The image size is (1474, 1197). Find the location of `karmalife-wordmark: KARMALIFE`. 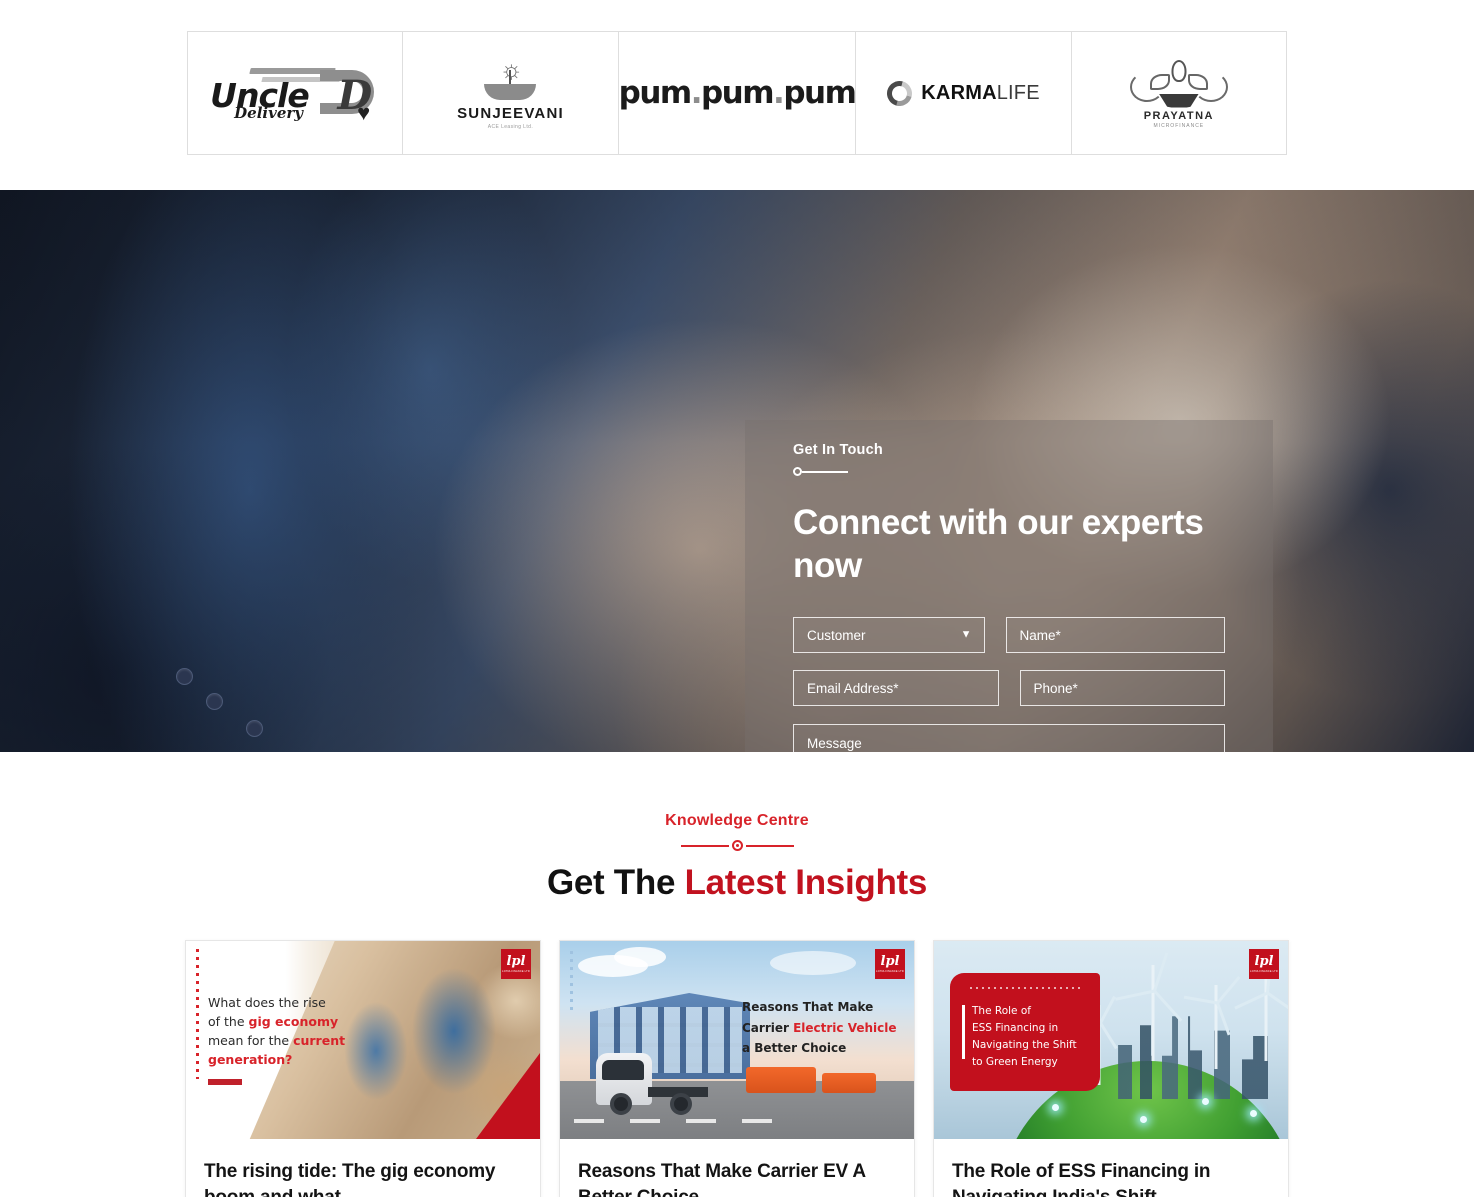

karmalife-wordmark: KARMALIFE is located at coordinates (980, 93).